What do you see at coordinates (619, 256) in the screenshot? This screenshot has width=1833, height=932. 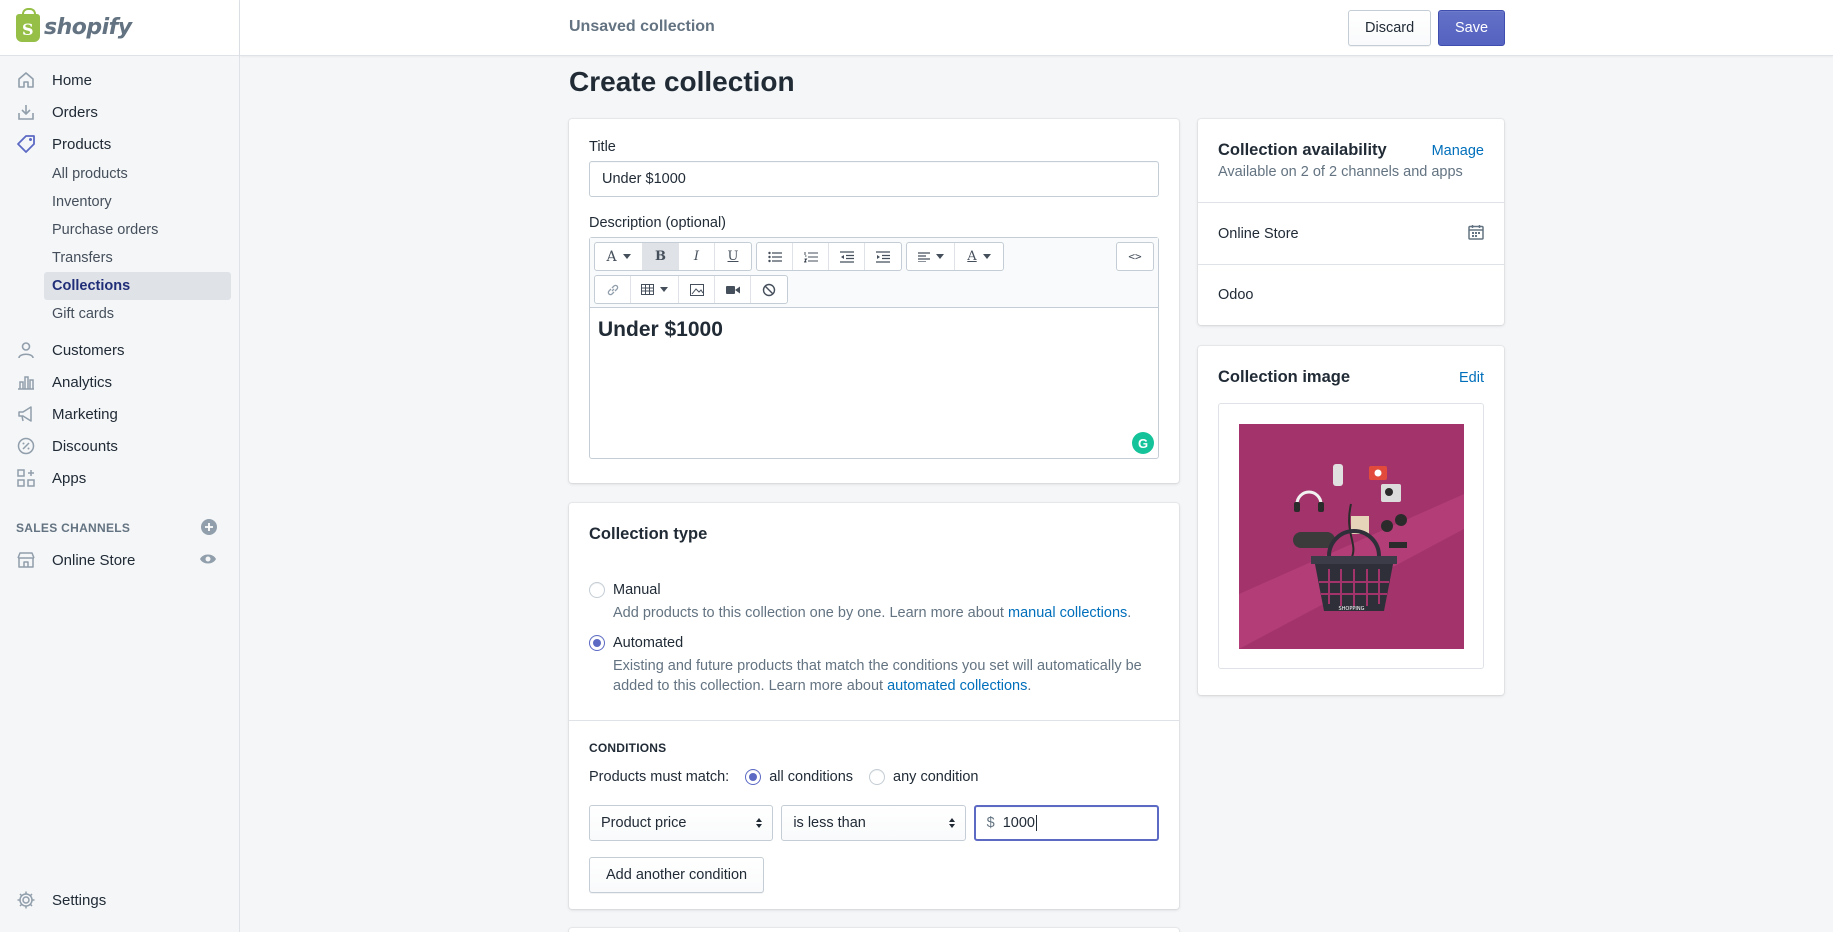 I see `format-dropdown: A` at bounding box center [619, 256].